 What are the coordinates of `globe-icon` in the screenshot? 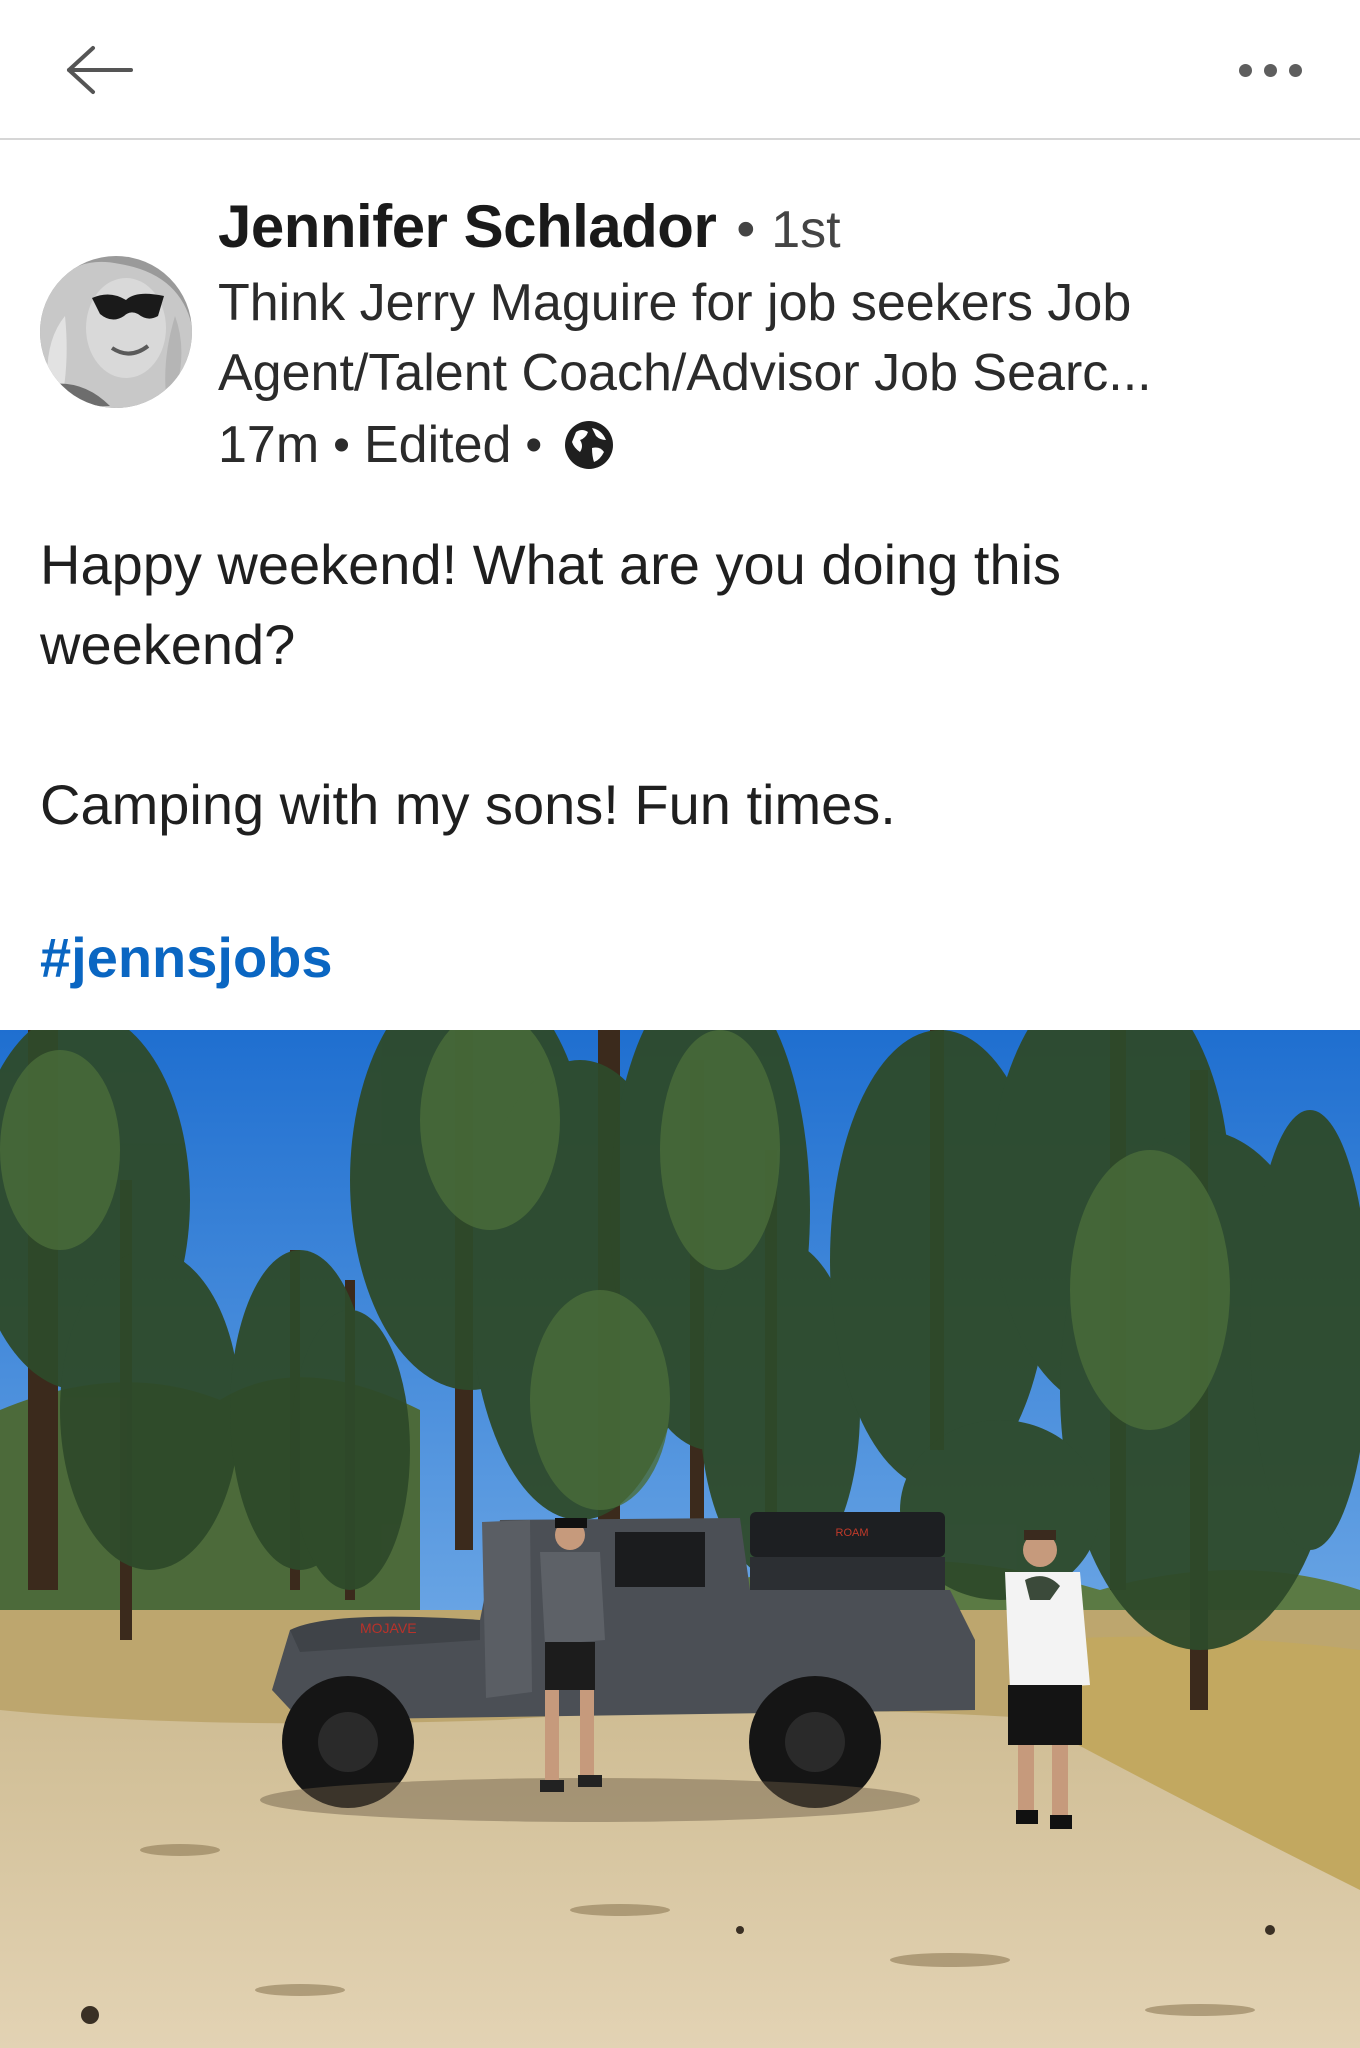 It's located at (589, 445).